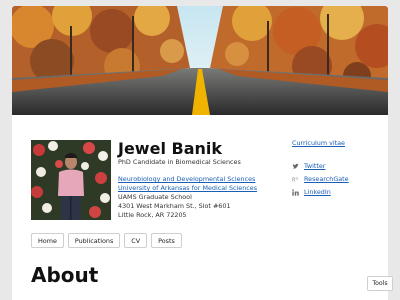  Describe the element at coordinates (174, 206) in the screenshot. I see `address-line: 4301 West Markham St., Slot #601` at that location.